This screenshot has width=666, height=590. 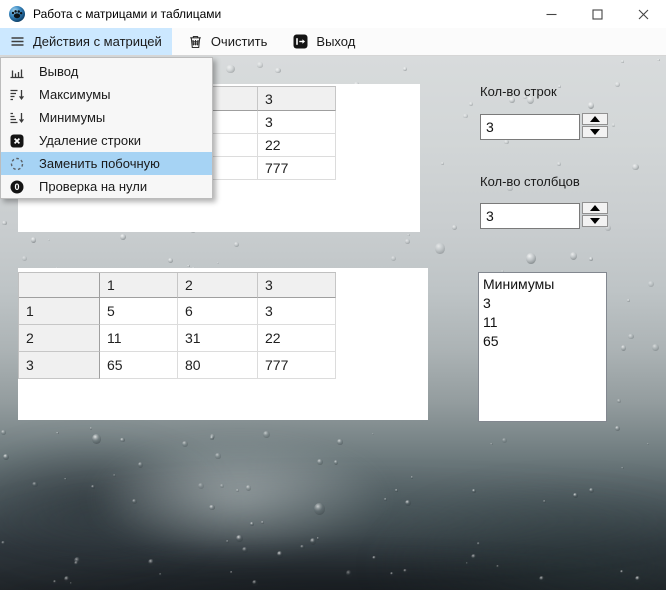 What do you see at coordinates (139, 338) in the screenshot?
I see `grid-cell: 11` at bounding box center [139, 338].